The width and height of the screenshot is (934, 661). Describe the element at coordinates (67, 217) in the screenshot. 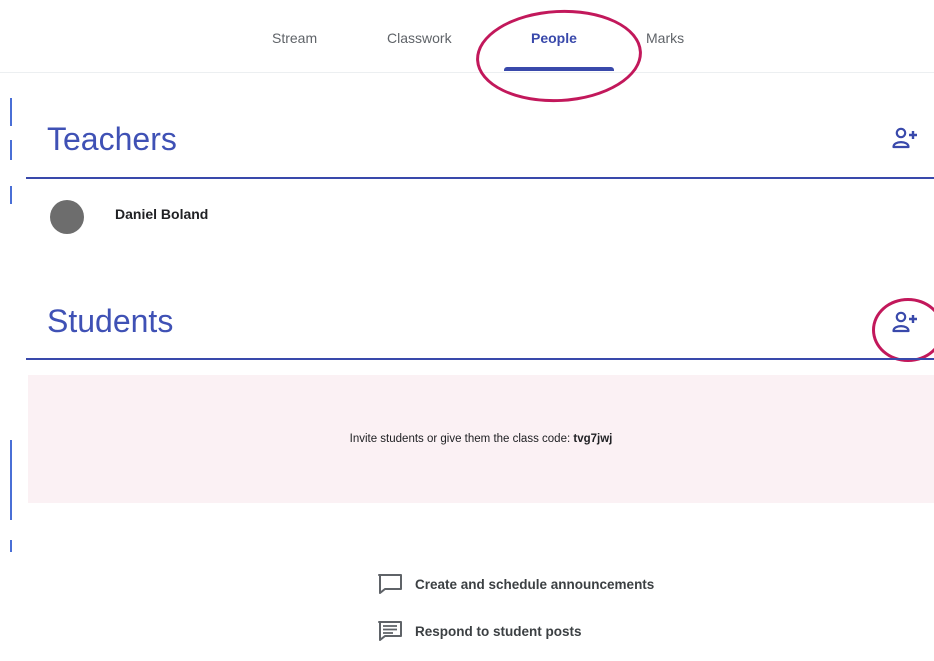

I see `avatar` at that location.